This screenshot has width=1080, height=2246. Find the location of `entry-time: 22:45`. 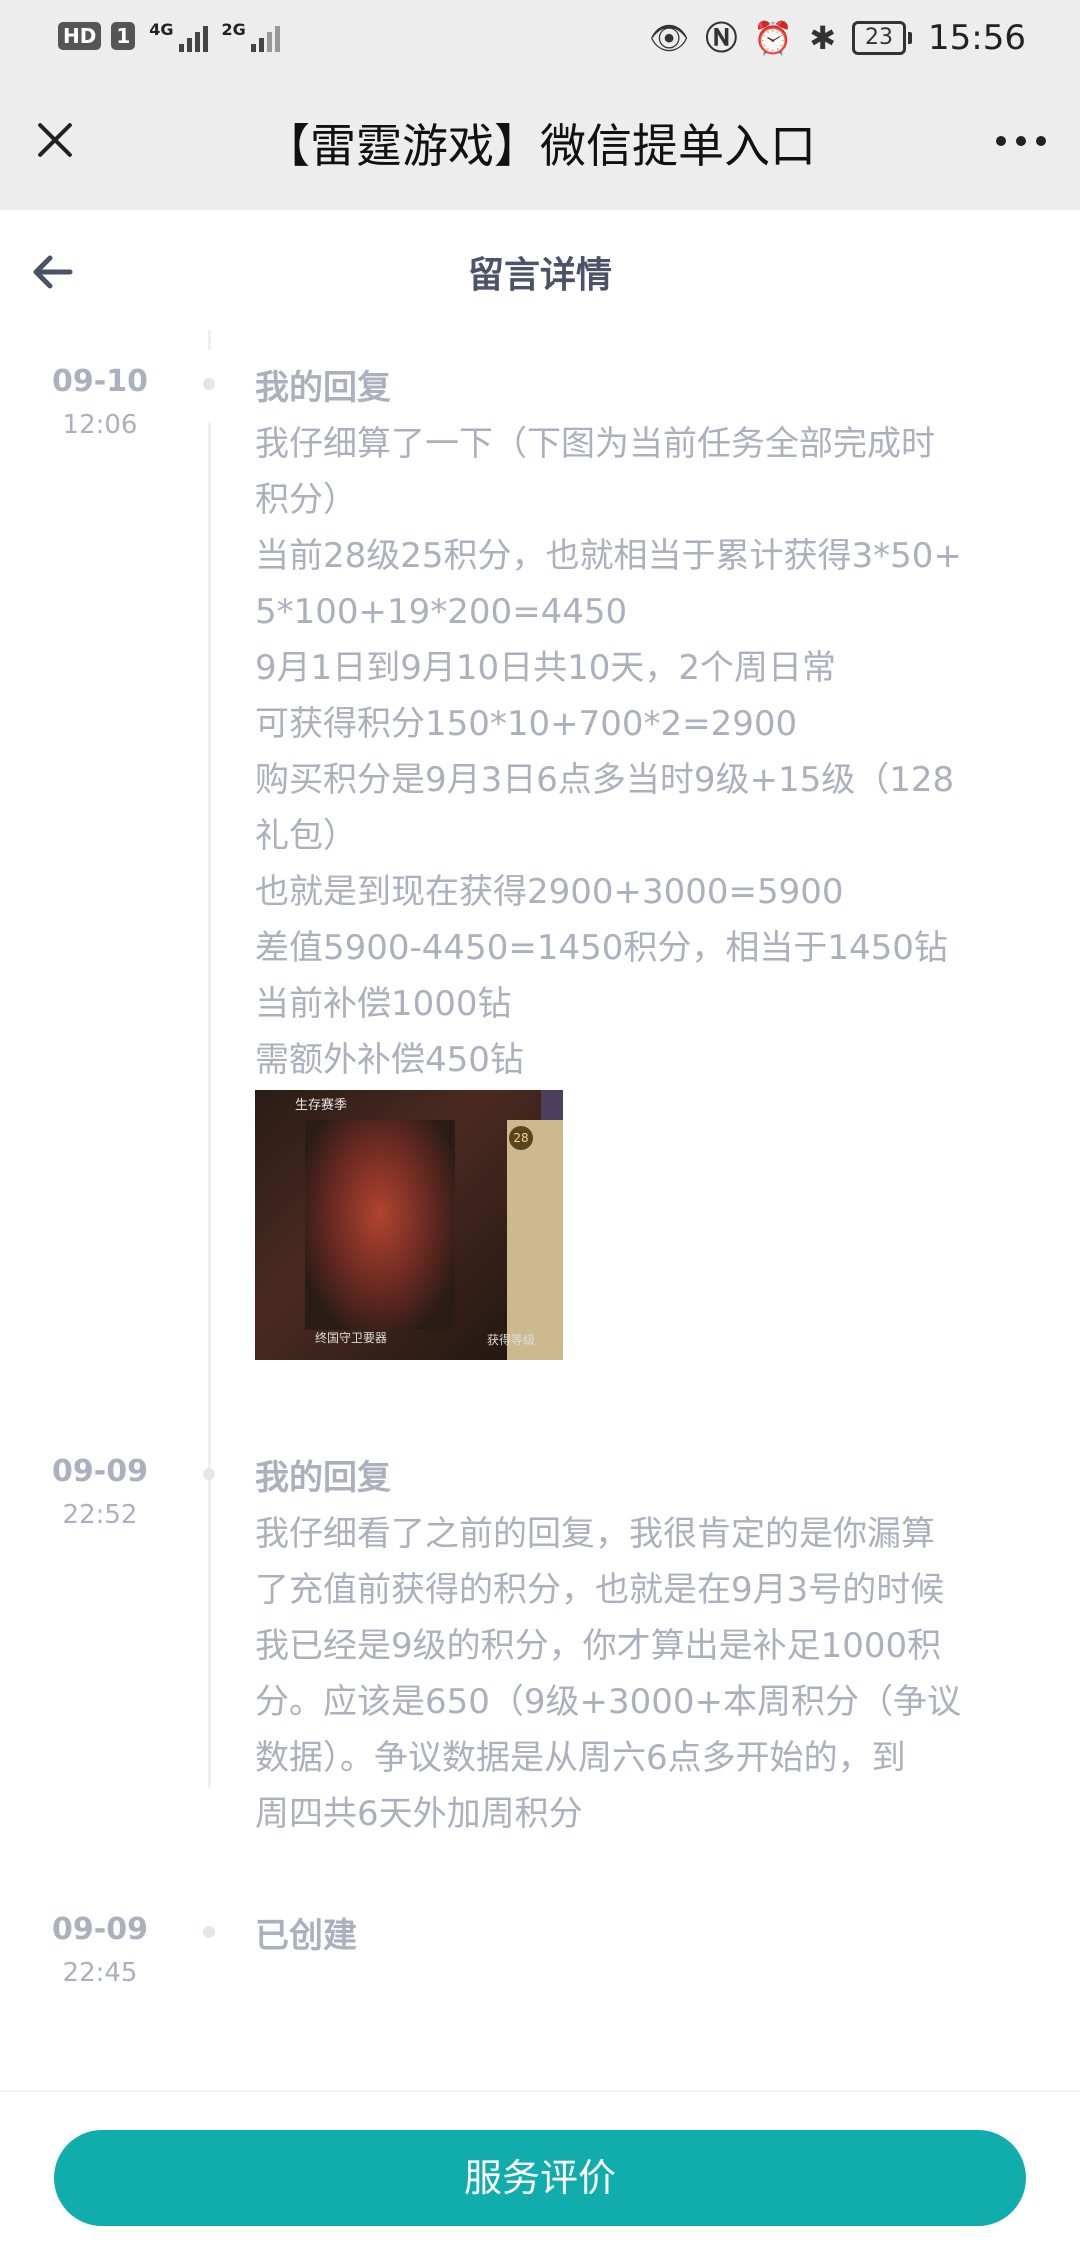

entry-time: 22:45 is located at coordinates (100, 1973).